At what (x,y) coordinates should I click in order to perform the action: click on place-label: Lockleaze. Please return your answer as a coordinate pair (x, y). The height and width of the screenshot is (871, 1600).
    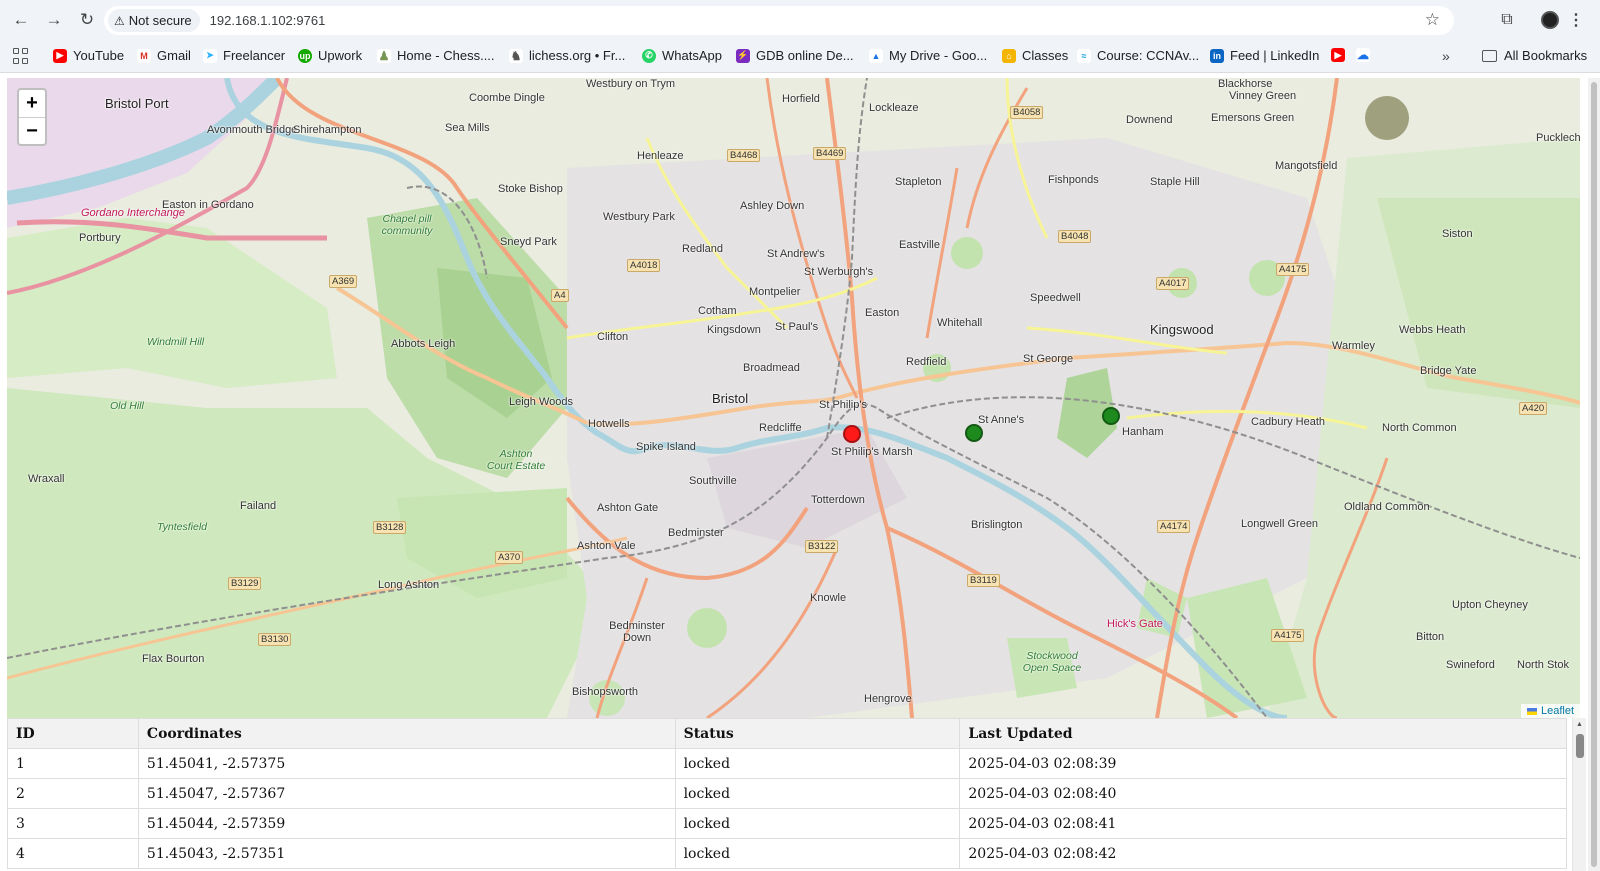
    Looking at the image, I should click on (894, 108).